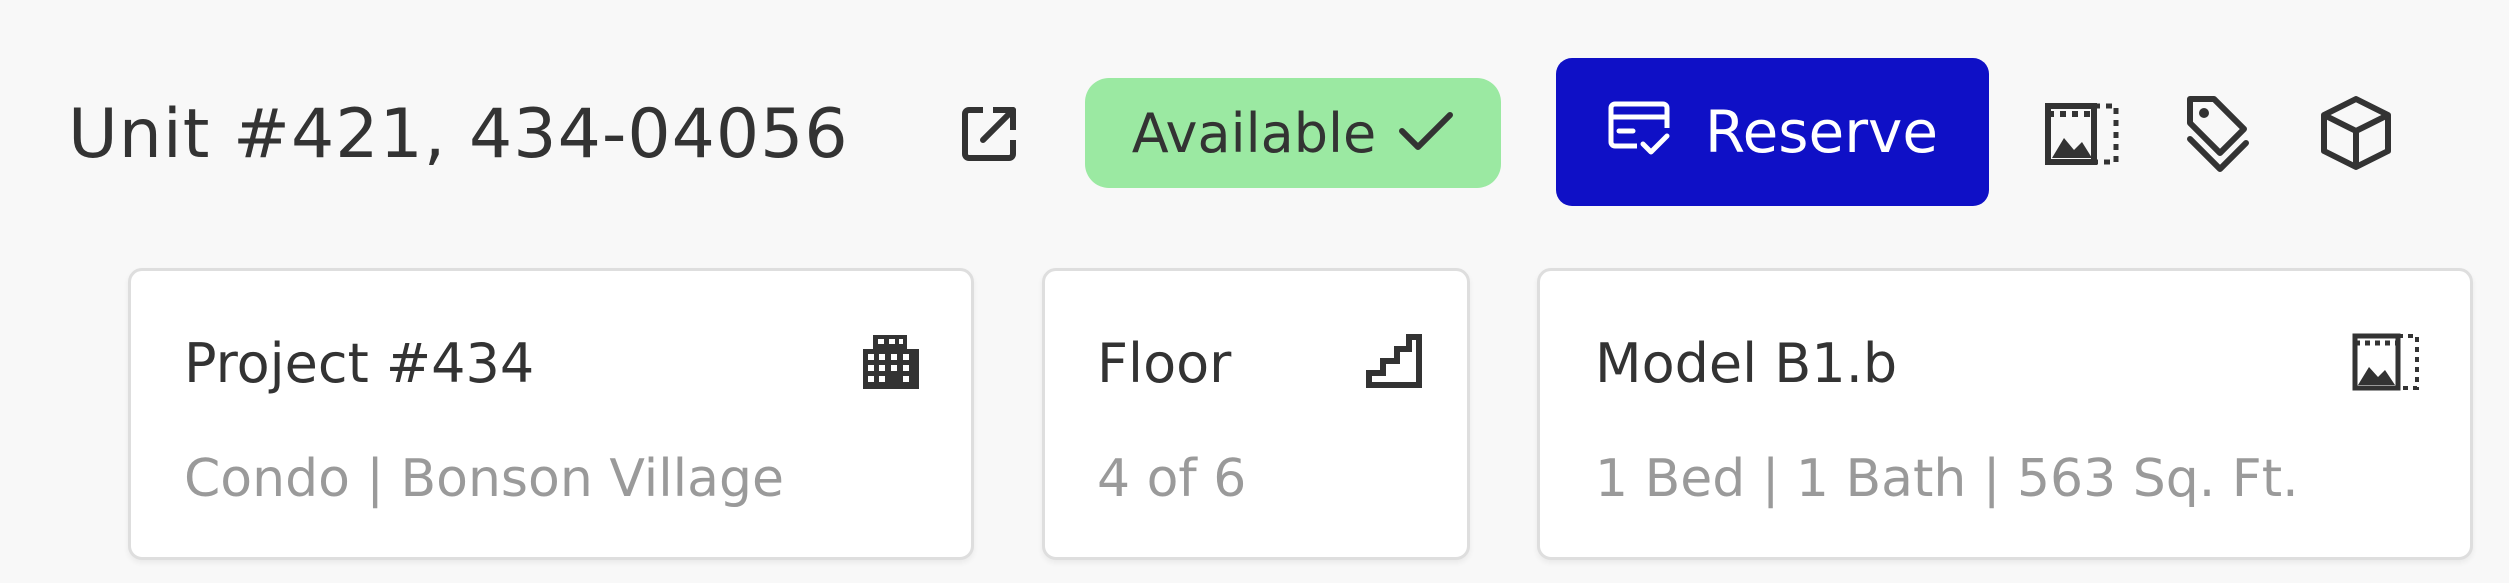 The height and width of the screenshot is (583, 2509). I want to click on model-title: Model B1.b, so click(1746, 363).